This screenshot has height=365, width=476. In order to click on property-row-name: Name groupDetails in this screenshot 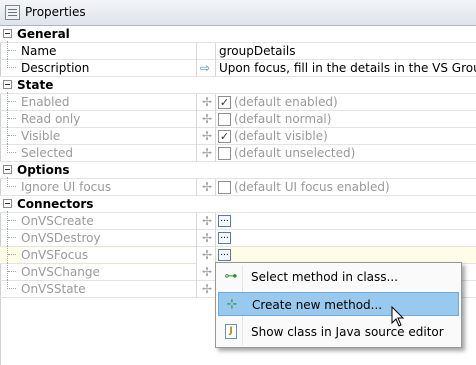, I will do `click(238, 50)`.